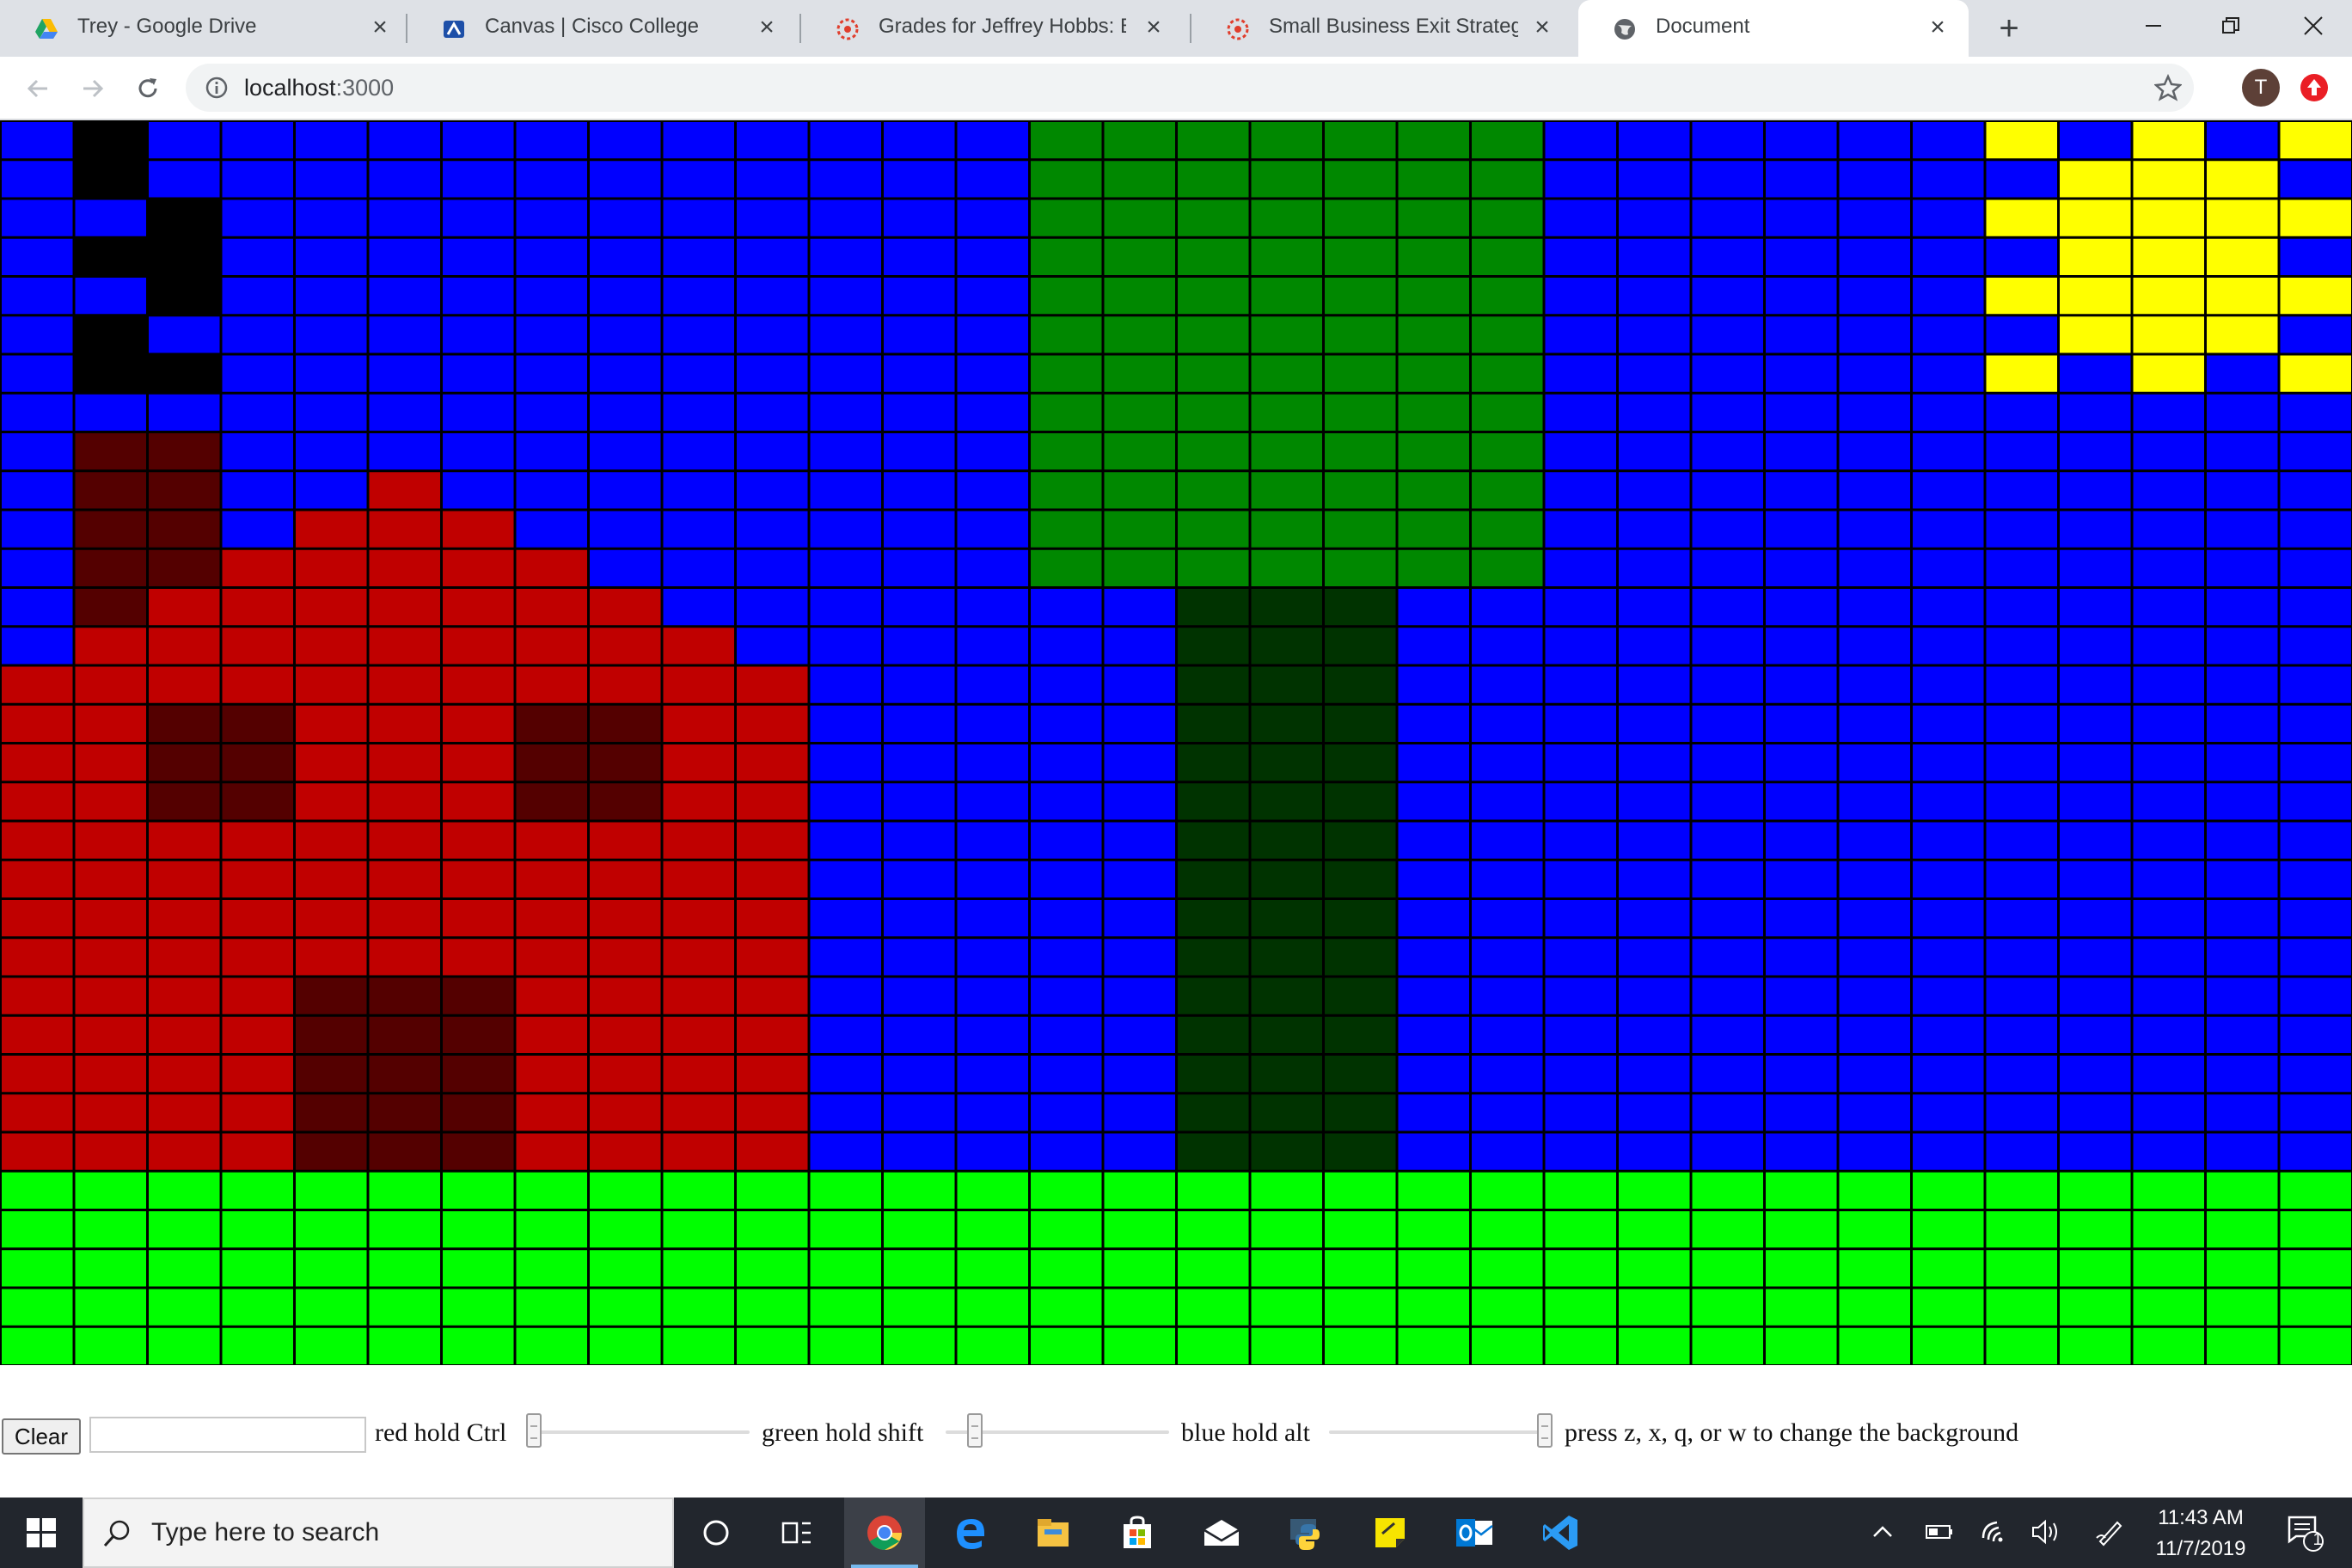  I want to click on star-icon, so click(2168, 87).